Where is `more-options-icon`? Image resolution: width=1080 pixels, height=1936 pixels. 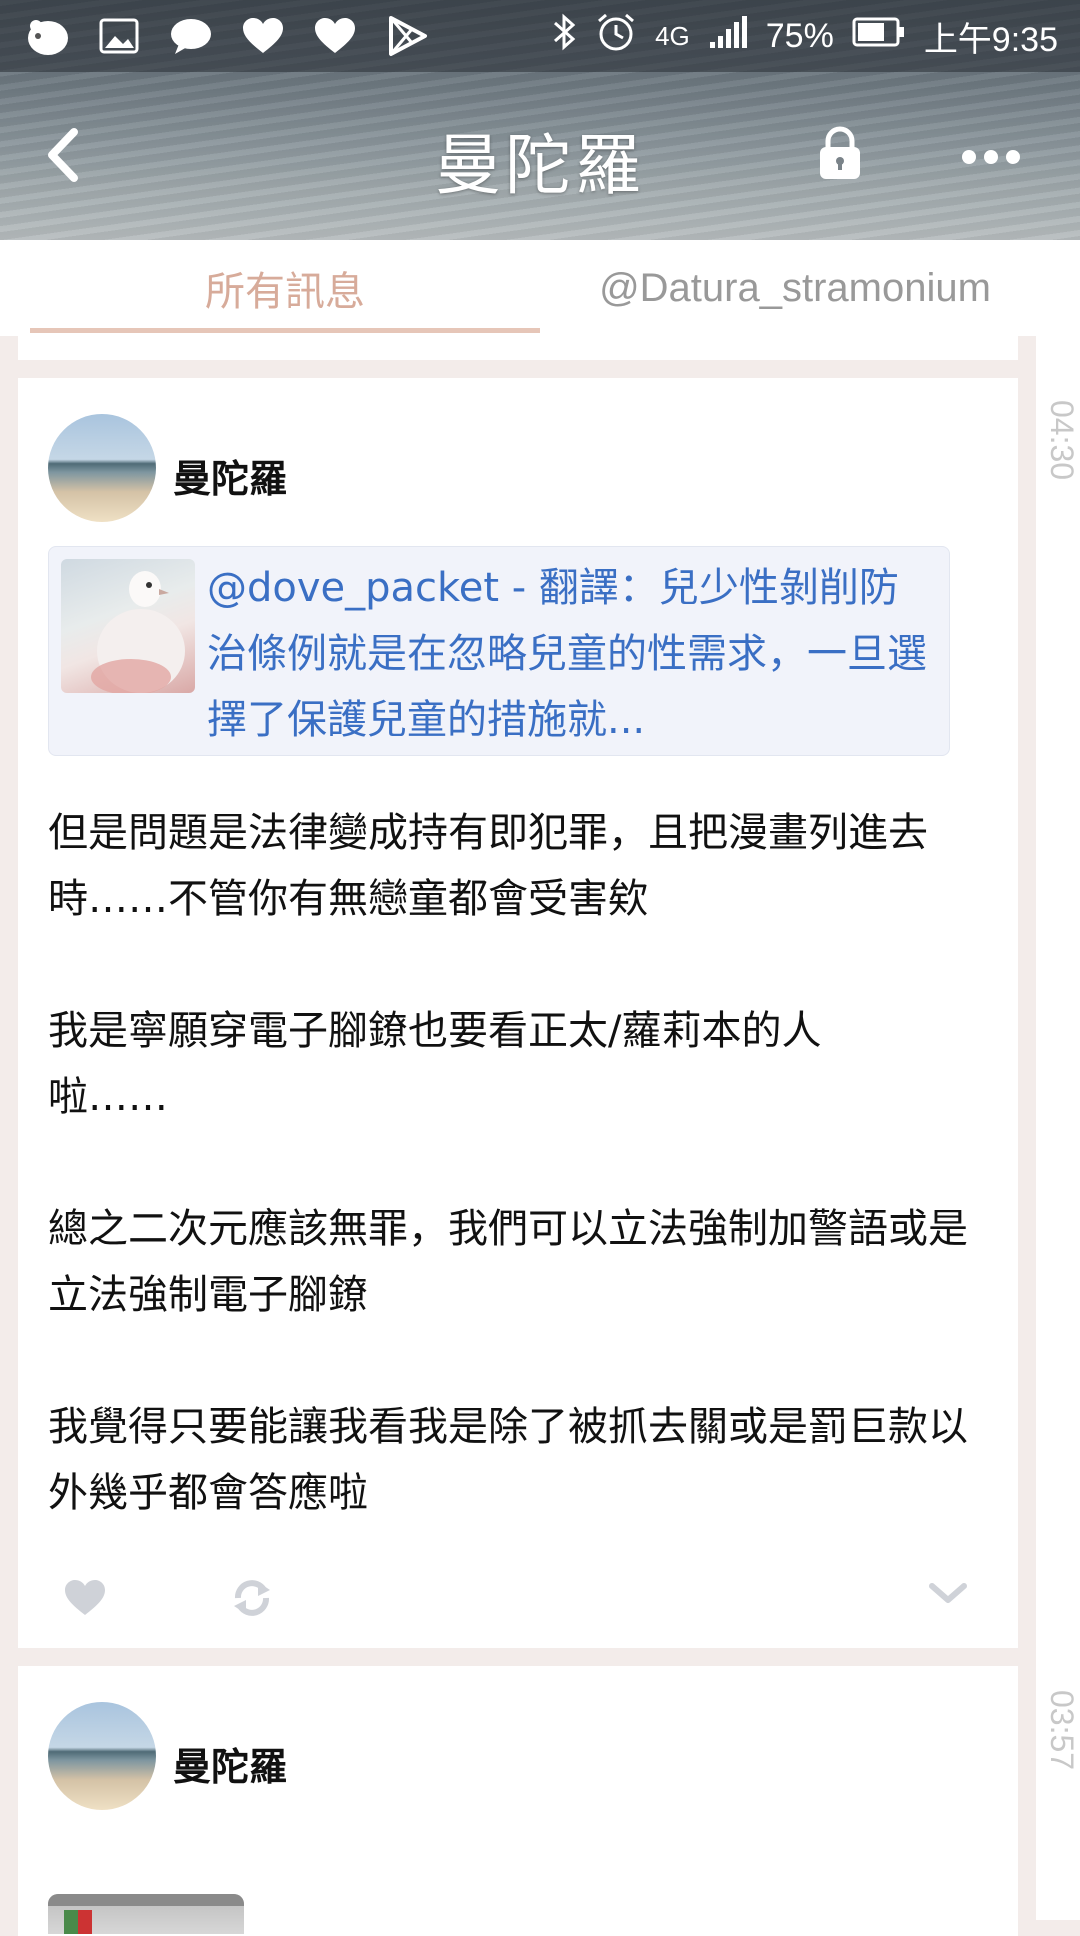
more-options-icon is located at coordinates (991, 157).